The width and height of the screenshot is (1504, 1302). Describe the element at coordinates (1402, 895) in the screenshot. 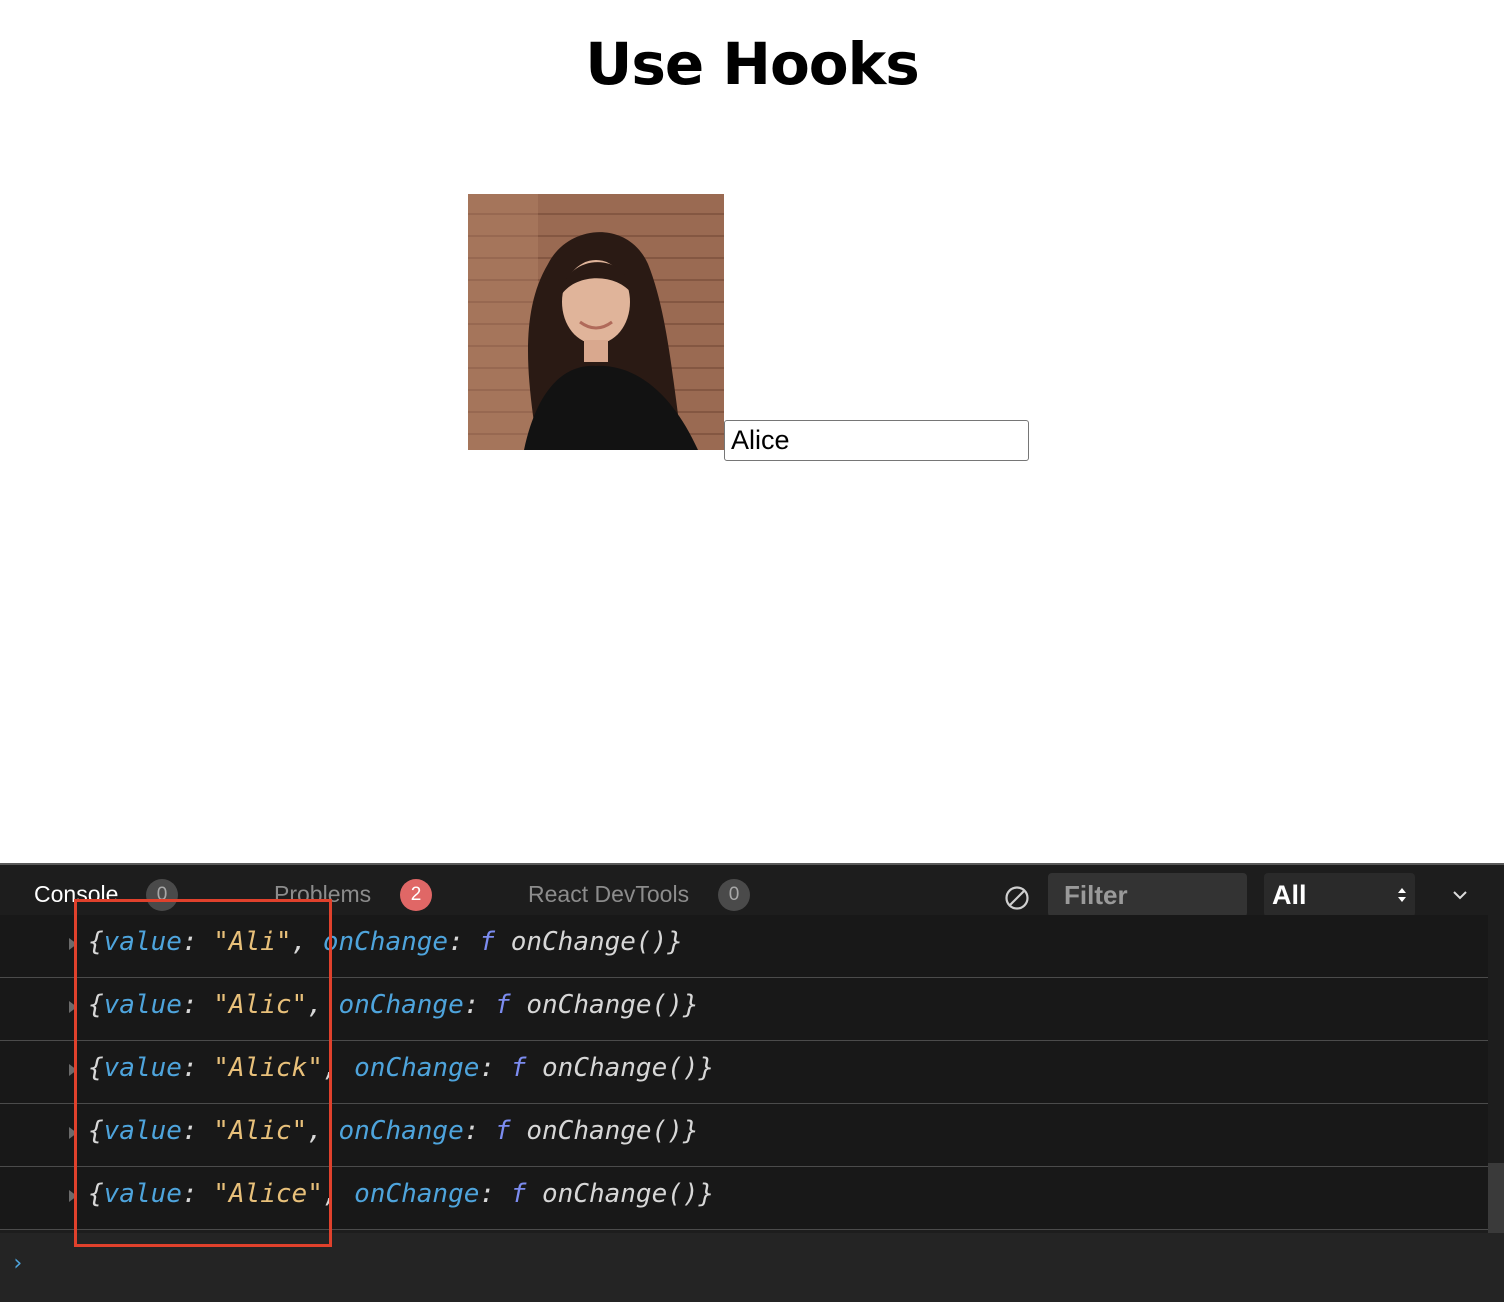

I see `select-arrows-icon` at that location.